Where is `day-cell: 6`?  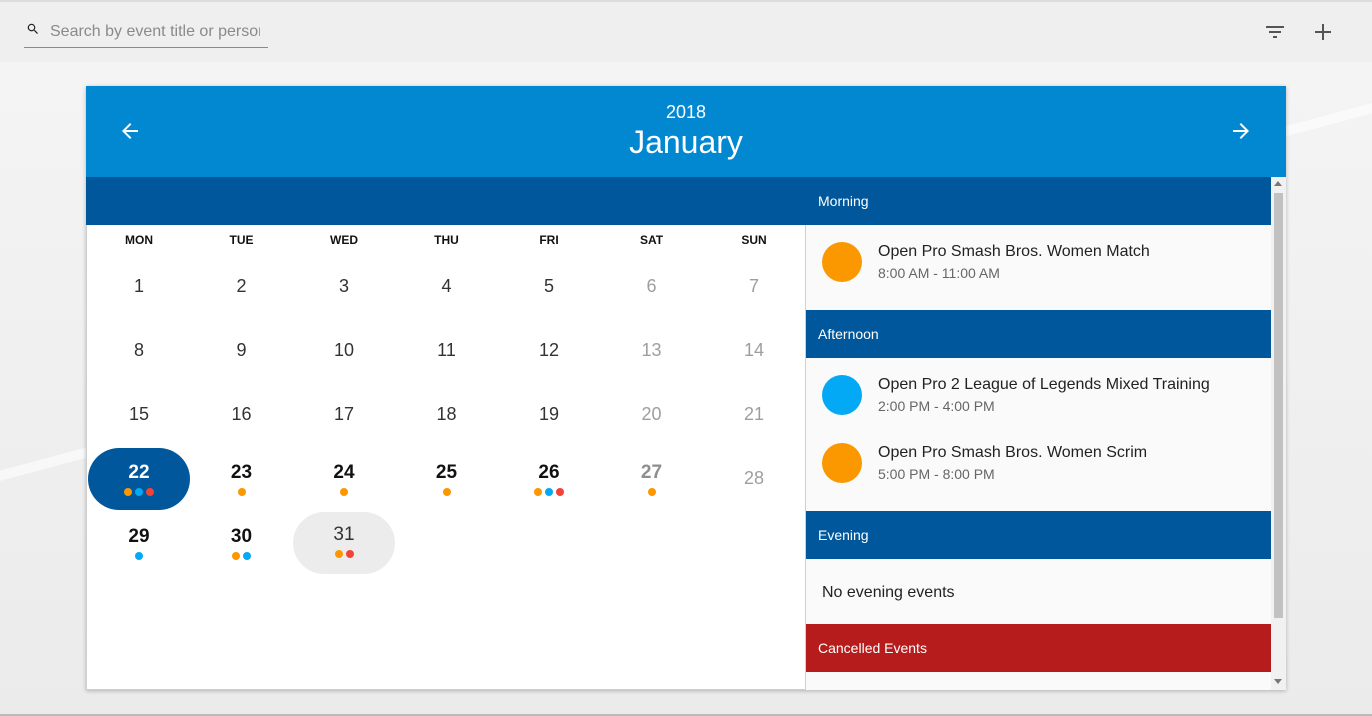
day-cell: 6 is located at coordinates (652, 287).